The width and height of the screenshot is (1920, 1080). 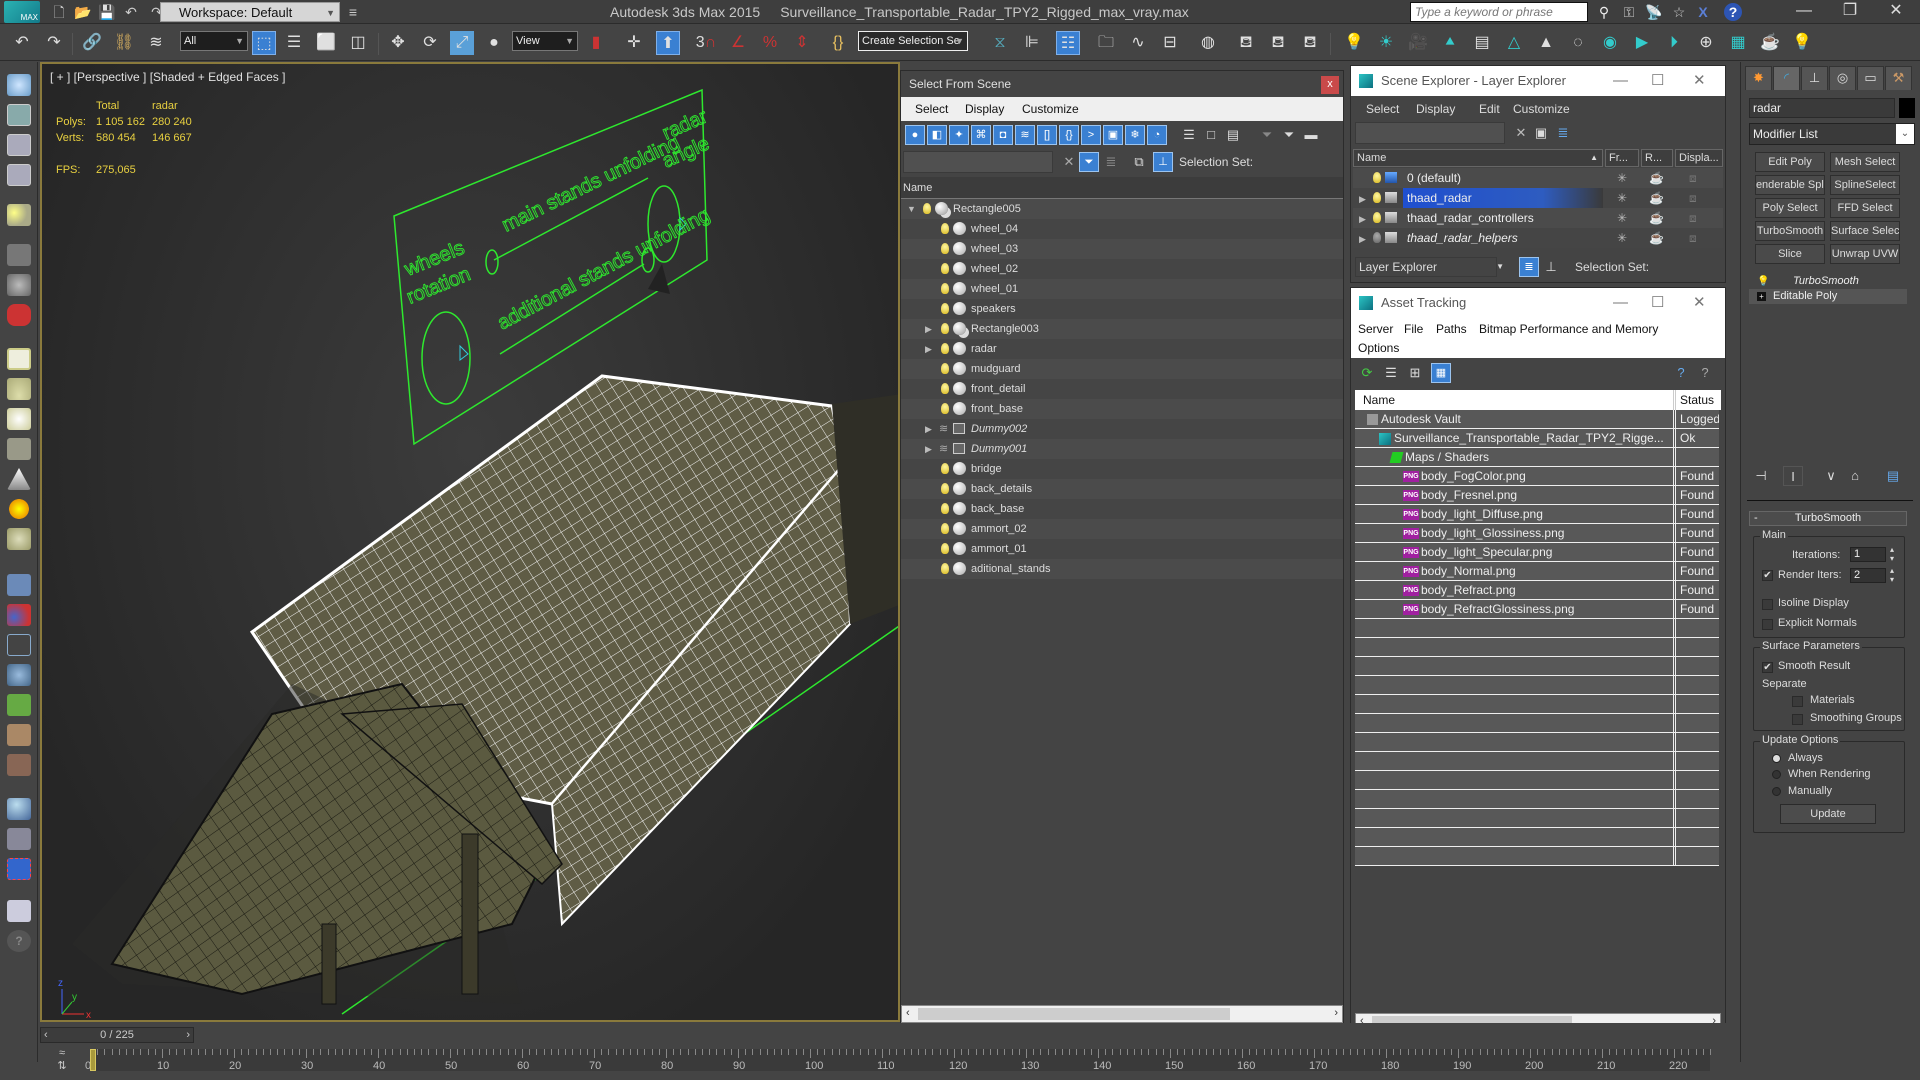 I want to click on invert-display-icon: ▤, so click(x=1233, y=135).